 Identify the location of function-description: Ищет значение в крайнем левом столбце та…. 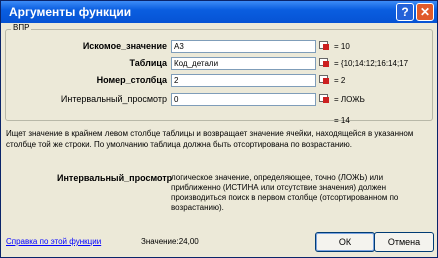
(210, 139).